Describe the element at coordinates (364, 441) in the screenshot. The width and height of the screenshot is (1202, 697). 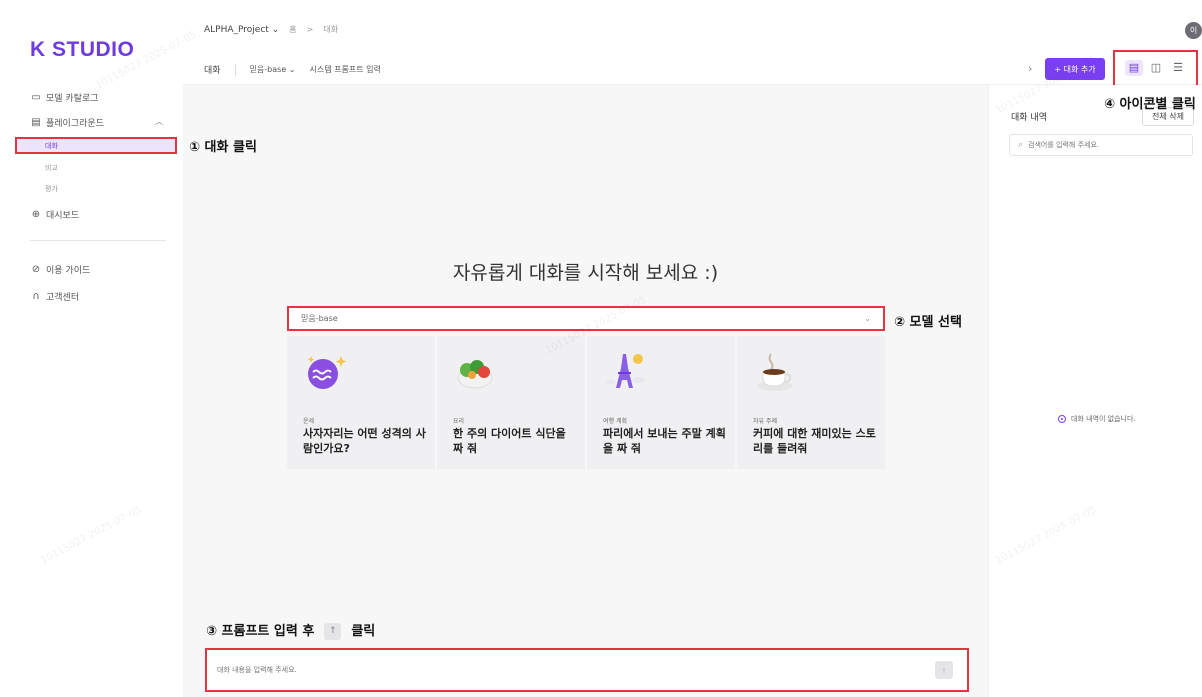
I see `card-text: 사자자리는 어떤 성격의 사람인가요?` at that location.